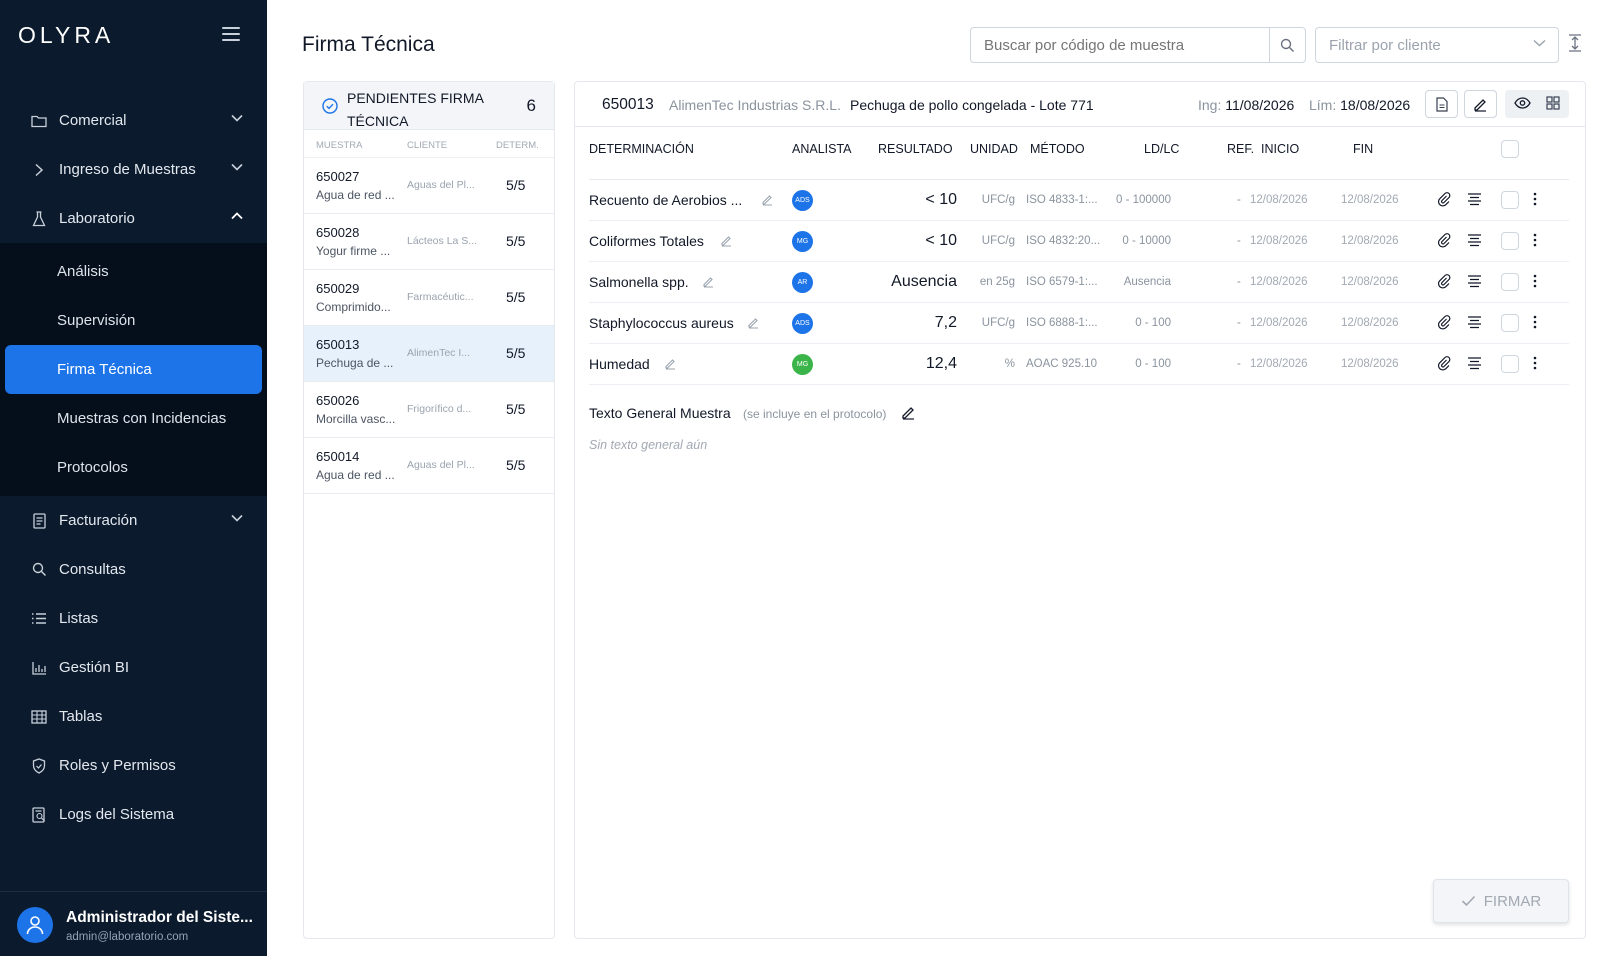  I want to click on column-header: MUESTRA, so click(339, 145).